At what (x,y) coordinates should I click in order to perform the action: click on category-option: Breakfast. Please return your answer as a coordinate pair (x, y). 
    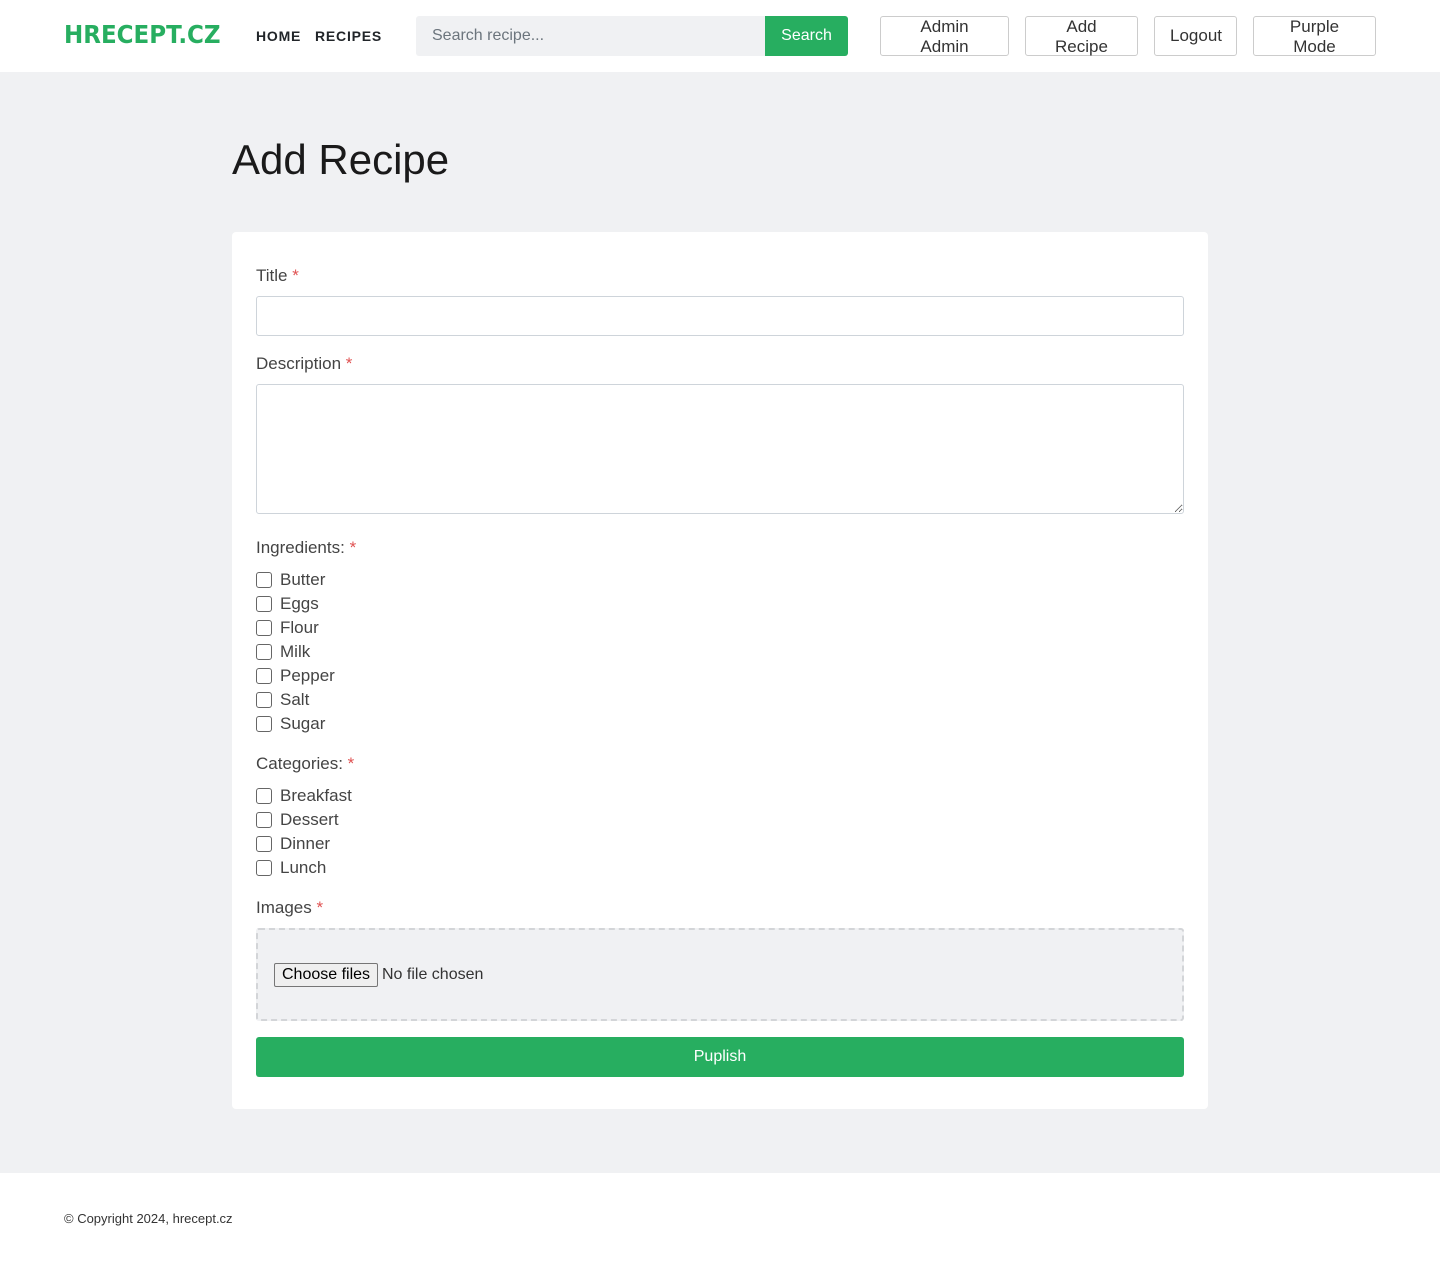
    Looking at the image, I should click on (304, 796).